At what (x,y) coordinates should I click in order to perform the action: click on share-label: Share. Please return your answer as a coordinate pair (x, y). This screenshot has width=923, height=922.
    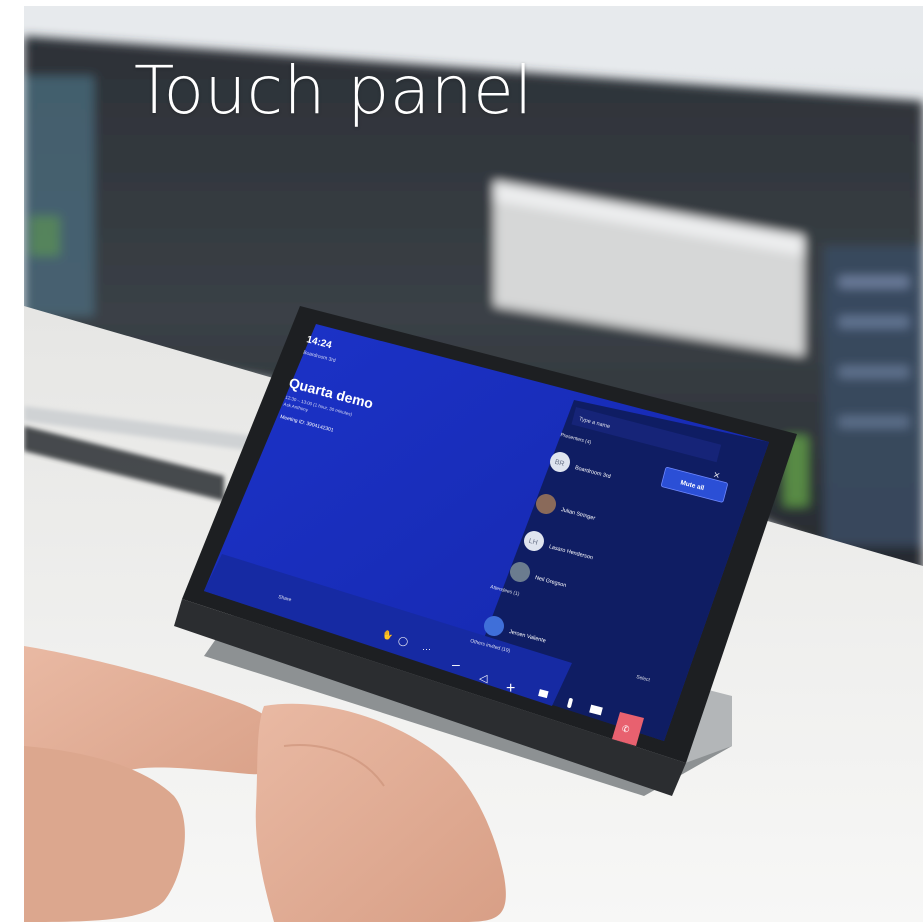
    Looking at the image, I should click on (284, 598).